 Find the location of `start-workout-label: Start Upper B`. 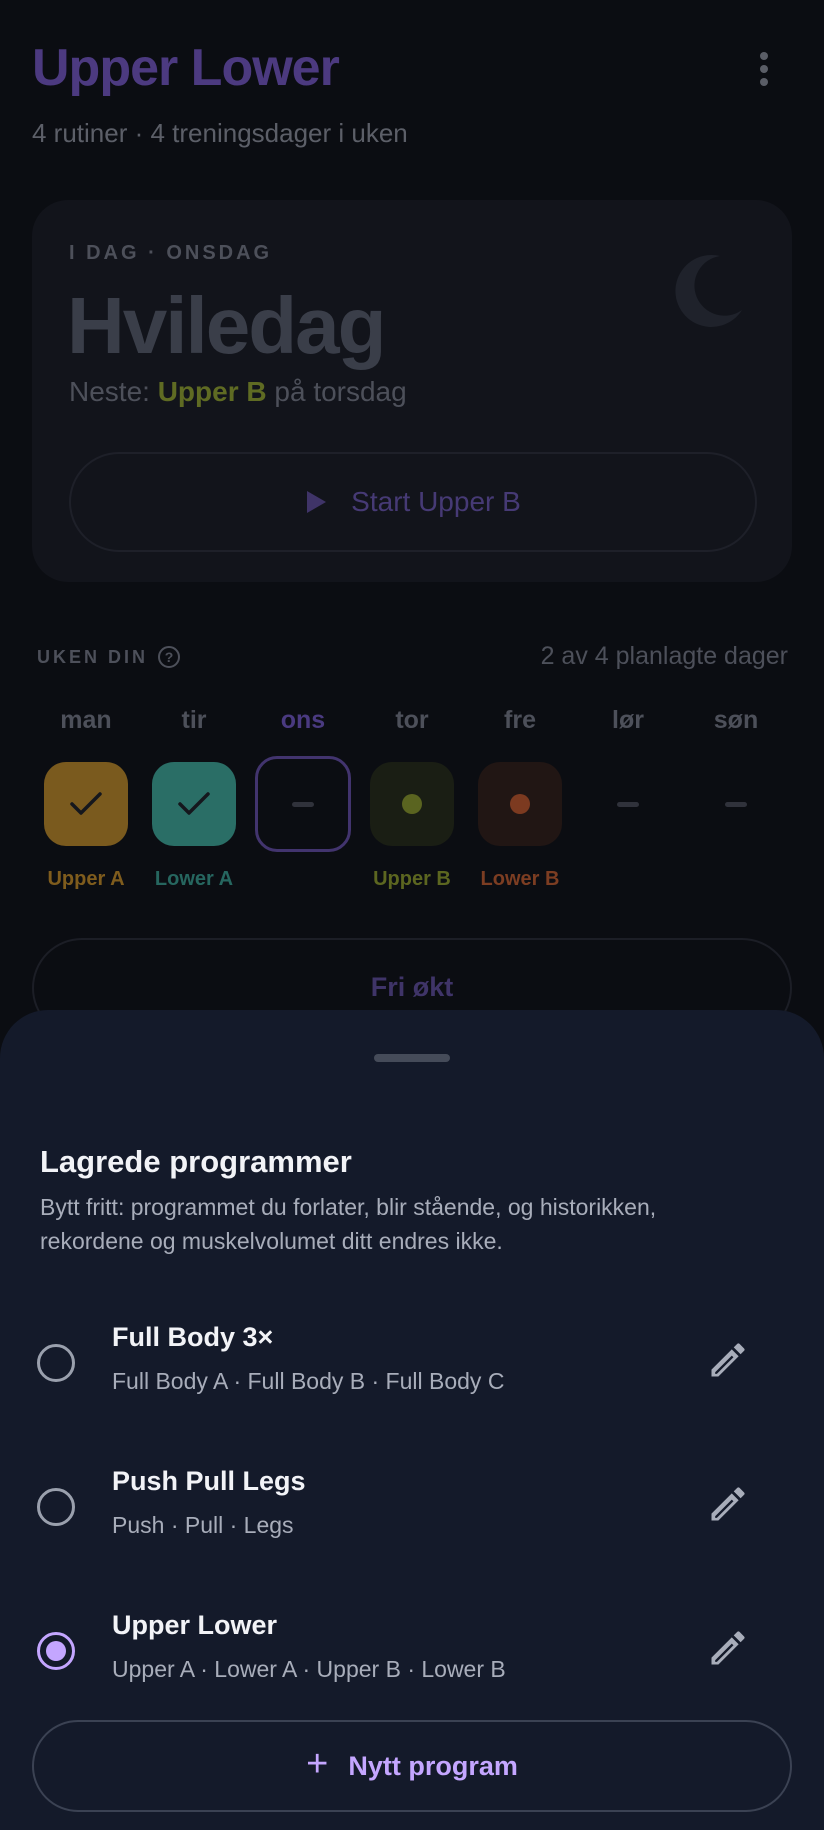

start-workout-label: Start Upper B is located at coordinates (436, 501).